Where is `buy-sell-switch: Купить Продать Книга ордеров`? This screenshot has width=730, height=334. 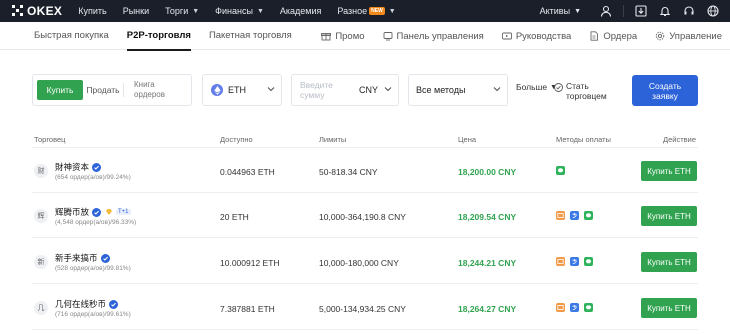 buy-sell-switch: Купить Продать Книга ордеров is located at coordinates (112, 90).